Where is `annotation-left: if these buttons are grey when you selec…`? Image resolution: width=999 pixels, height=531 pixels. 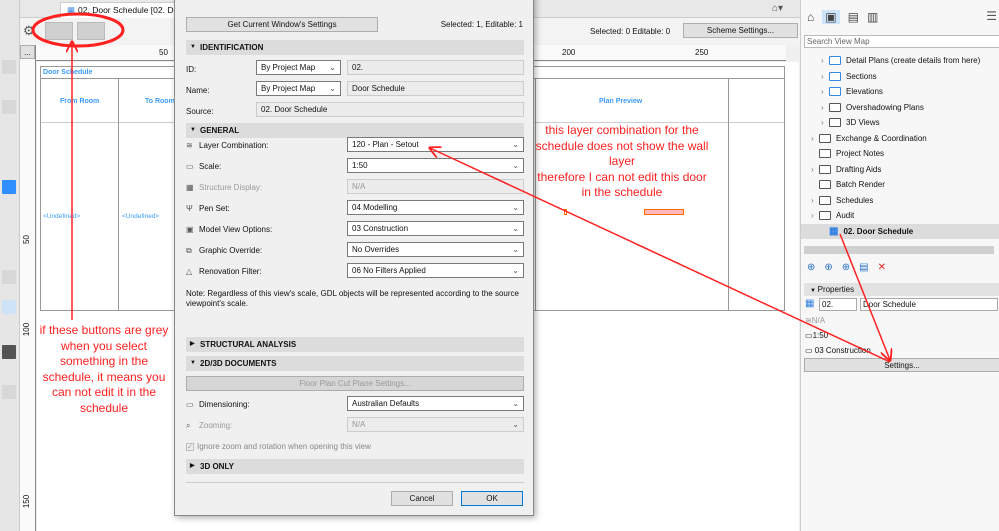
annotation-left: if these buttons are grey when you selec… is located at coordinates (104, 369).